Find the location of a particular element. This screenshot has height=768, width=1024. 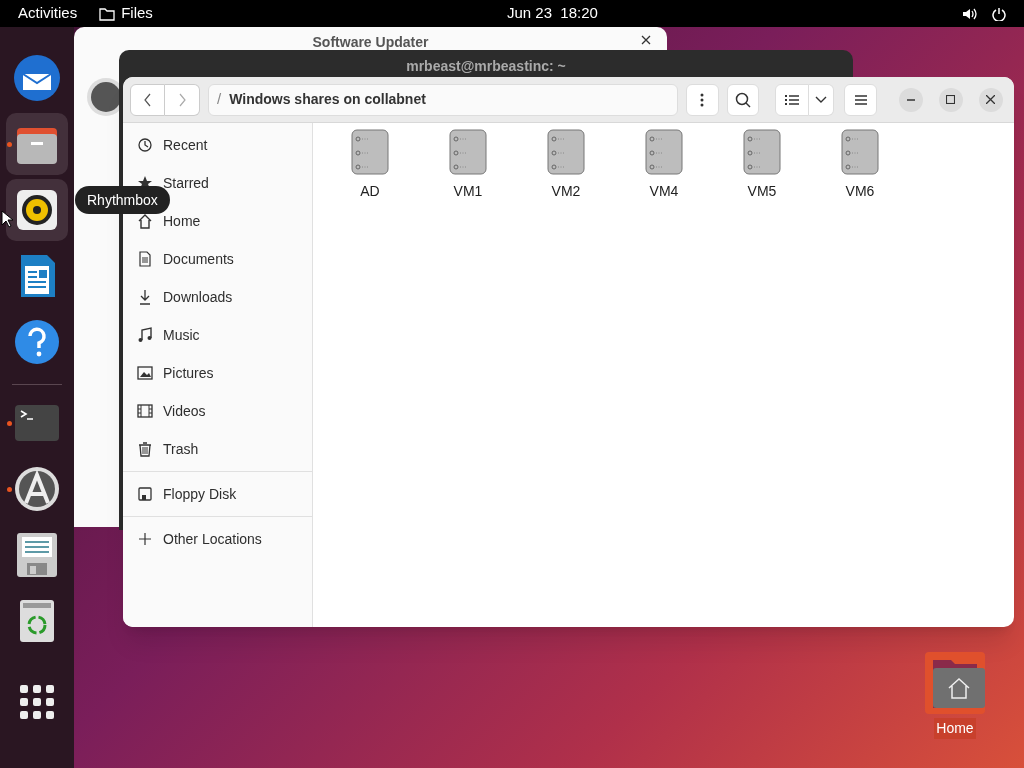

clock: Jun 23 18:20 is located at coordinates (552, 13).